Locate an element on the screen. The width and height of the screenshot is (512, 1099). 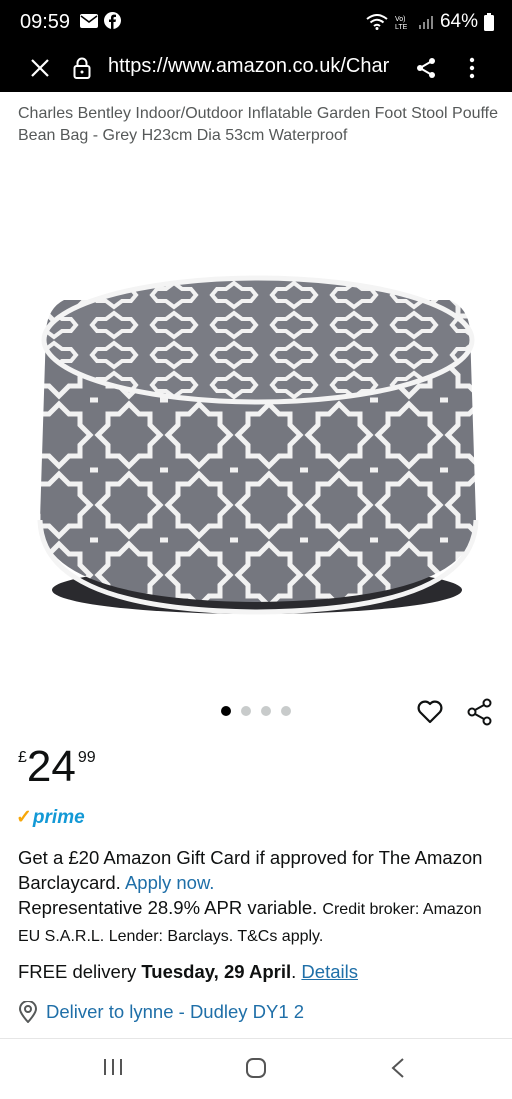
deliver-to-location: Deliver to lynne - Dudley DY1 2 is located at coordinates (161, 1012).